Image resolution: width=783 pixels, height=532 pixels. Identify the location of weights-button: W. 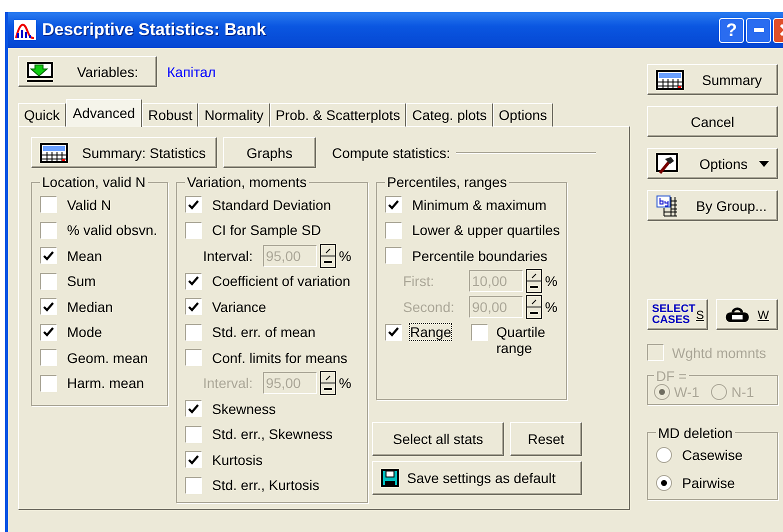
(747, 314).